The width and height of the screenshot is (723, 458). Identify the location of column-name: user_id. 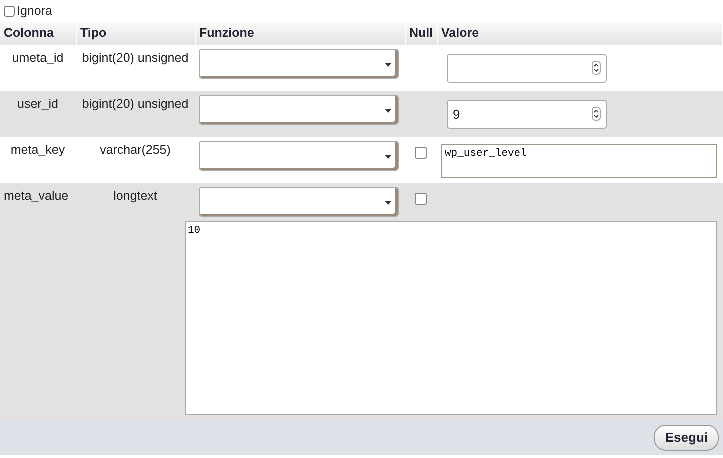
(38, 103).